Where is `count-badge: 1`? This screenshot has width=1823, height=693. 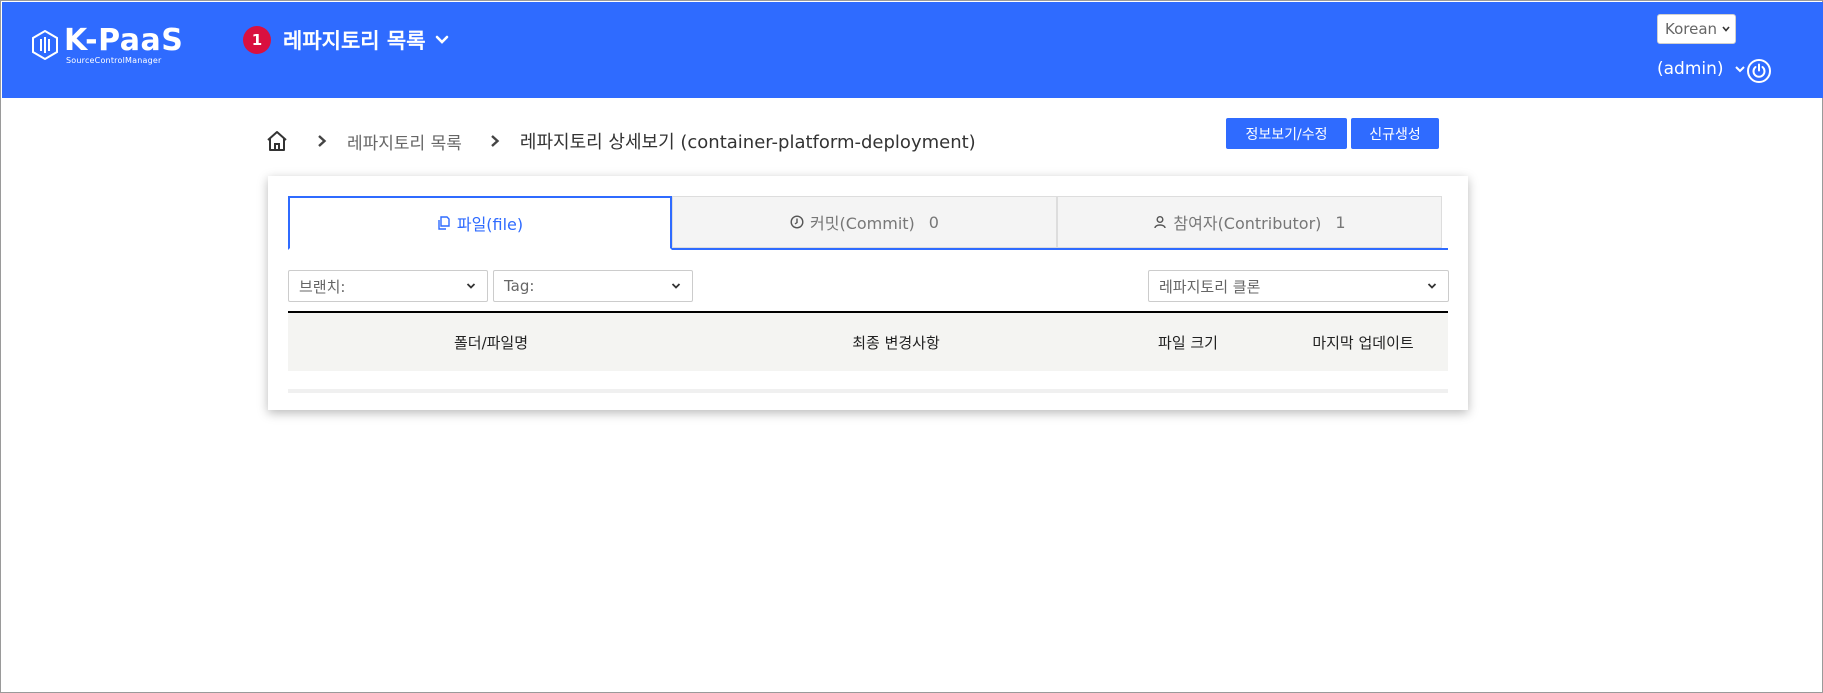
count-badge: 1 is located at coordinates (257, 40).